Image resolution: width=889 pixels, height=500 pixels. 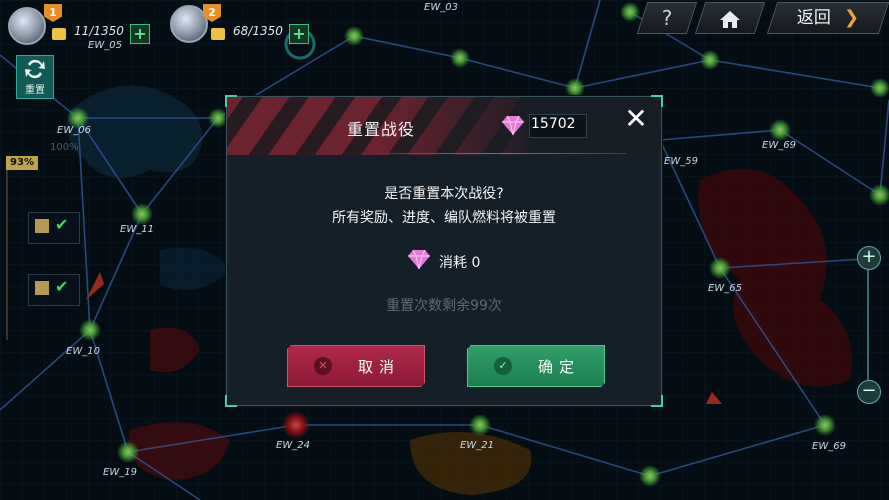 I want to click on zoom-in-button: +, so click(x=869, y=258).